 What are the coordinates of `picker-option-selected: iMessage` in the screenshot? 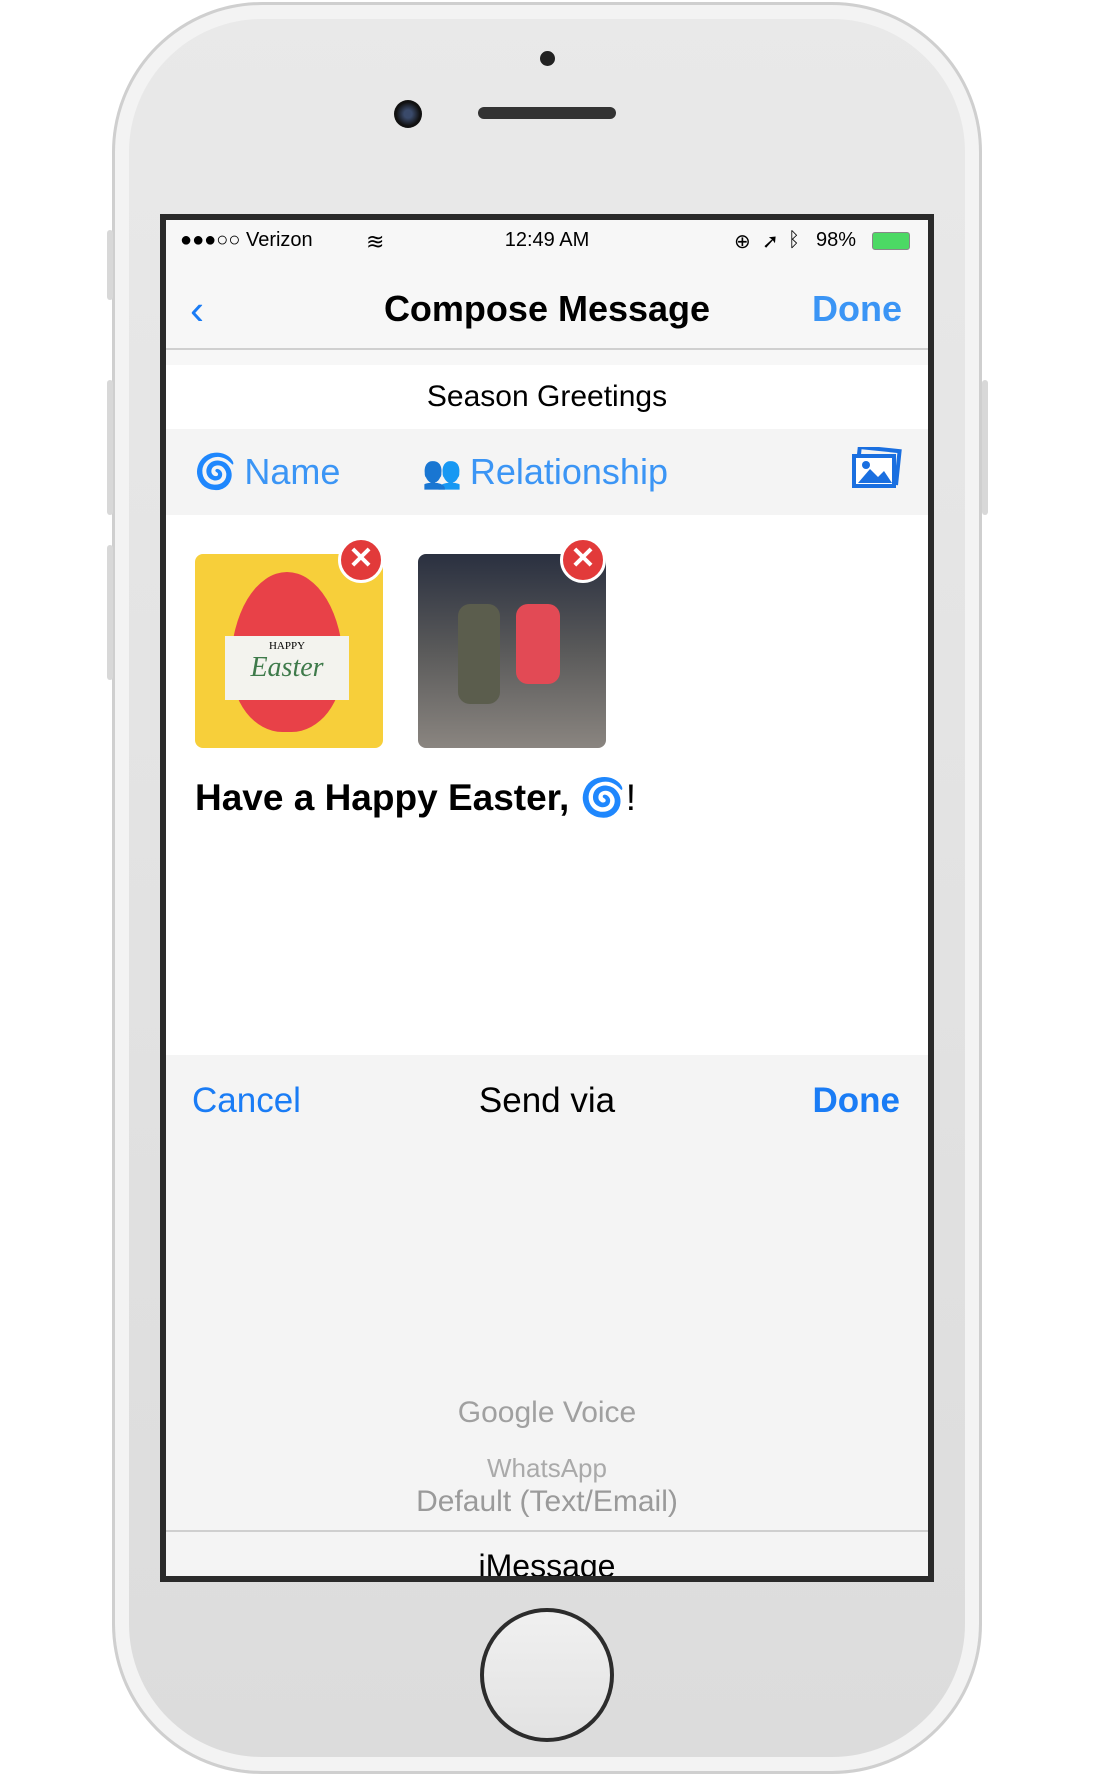 It's located at (547, 1562).